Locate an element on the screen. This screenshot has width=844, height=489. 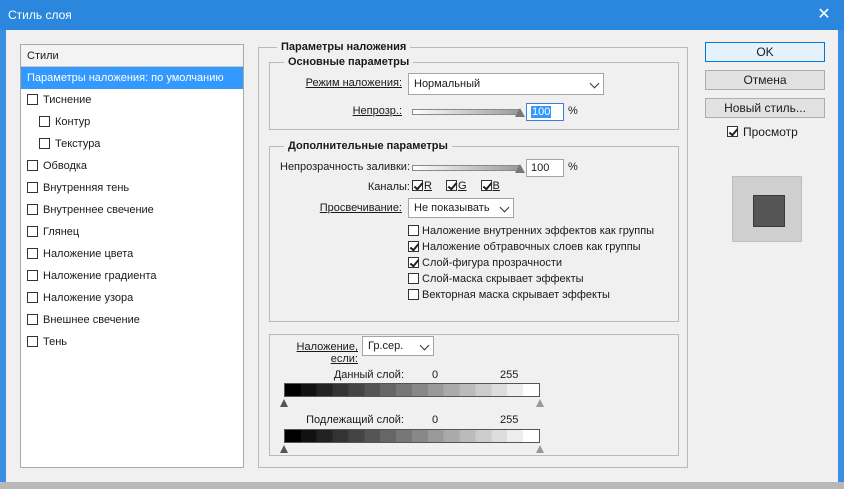
style-item: Наложение градиента is located at coordinates (132, 276).